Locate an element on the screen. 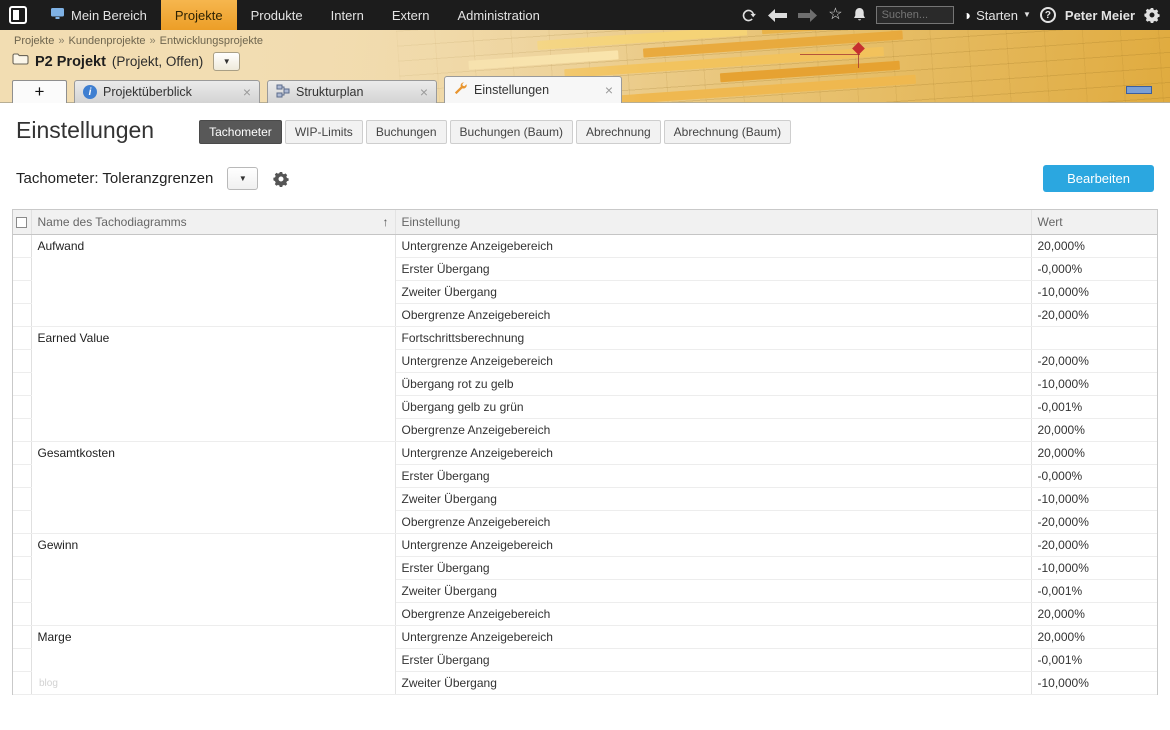  section-gear-icon is located at coordinates (281, 178).